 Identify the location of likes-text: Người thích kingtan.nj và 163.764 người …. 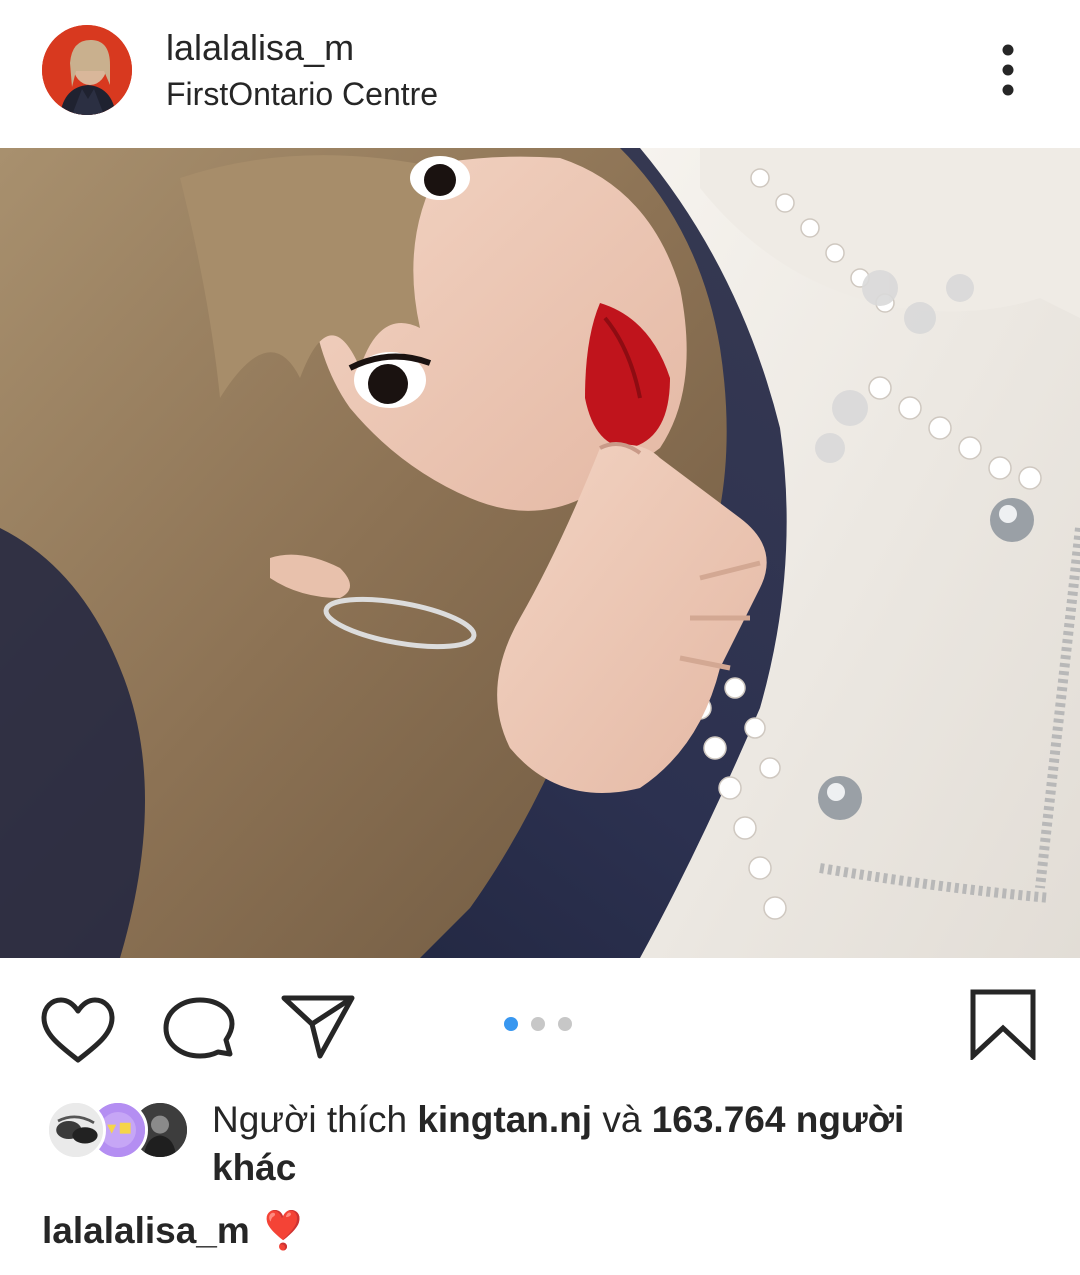
(632, 1144).